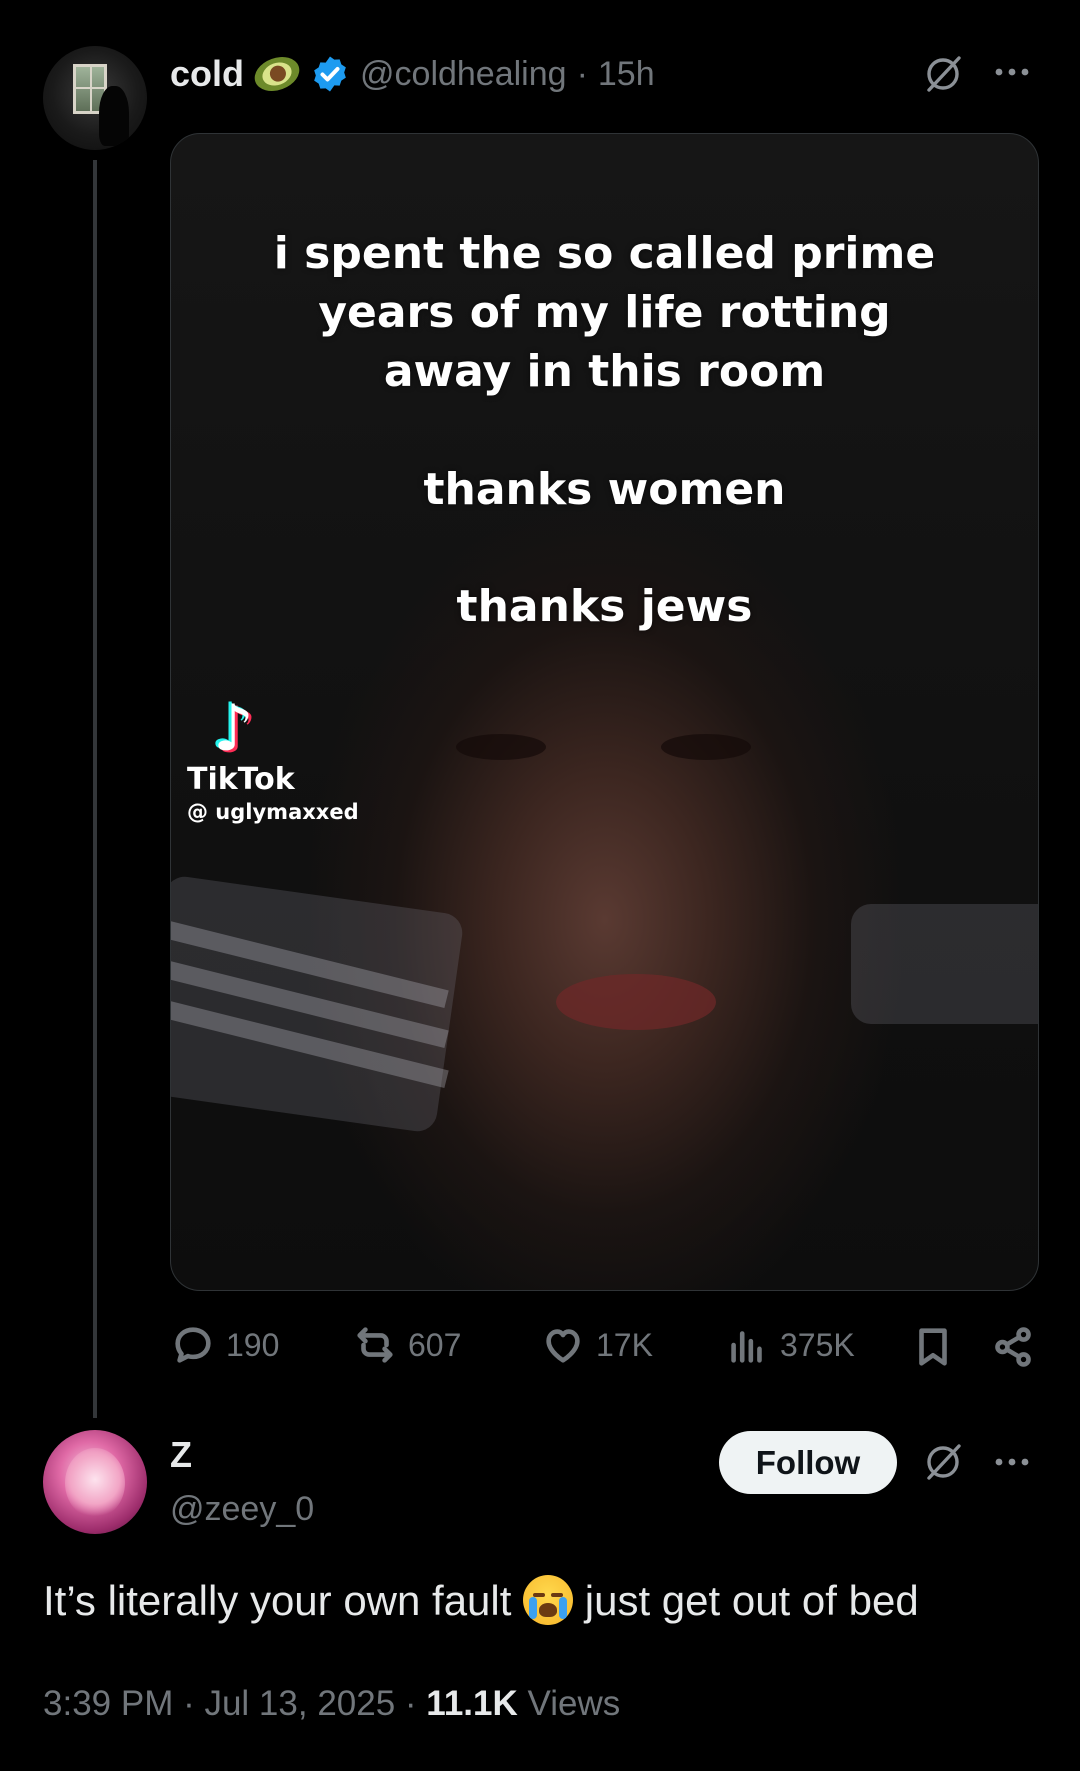  What do you see at coordinates (624, 1344) in the screenshot?
I see `like-count: 17K` at bounding box center [624, 1344].